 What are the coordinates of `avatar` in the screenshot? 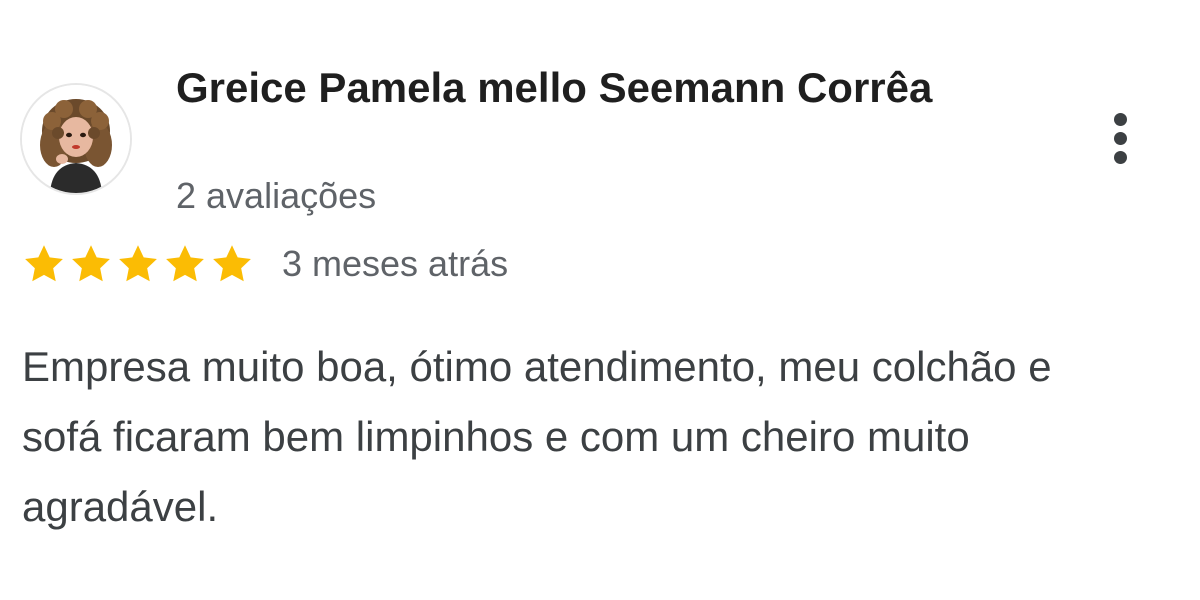 It's located at (76, 139).